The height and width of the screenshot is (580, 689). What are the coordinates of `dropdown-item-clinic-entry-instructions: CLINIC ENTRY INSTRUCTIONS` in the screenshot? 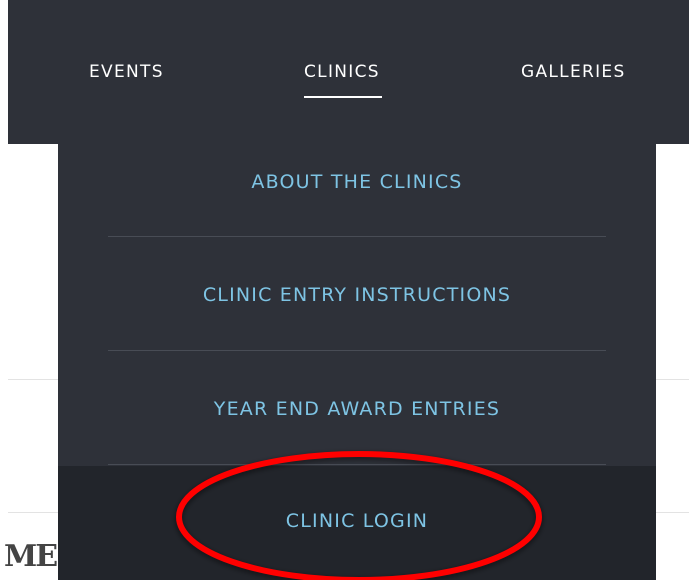 It's located at (357, 295).